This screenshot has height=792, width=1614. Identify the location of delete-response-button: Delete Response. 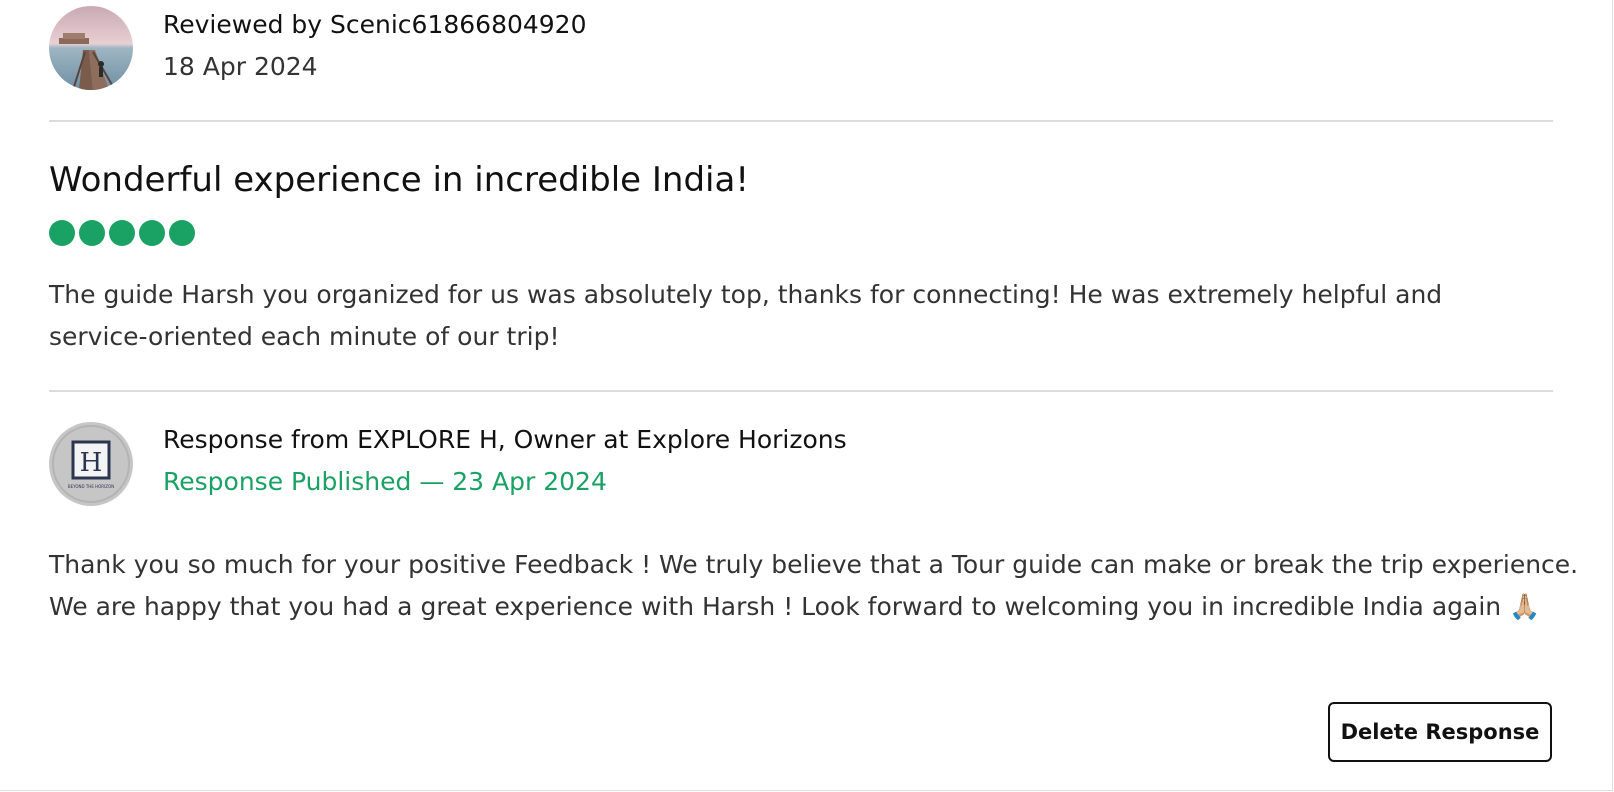
(1440, 732).